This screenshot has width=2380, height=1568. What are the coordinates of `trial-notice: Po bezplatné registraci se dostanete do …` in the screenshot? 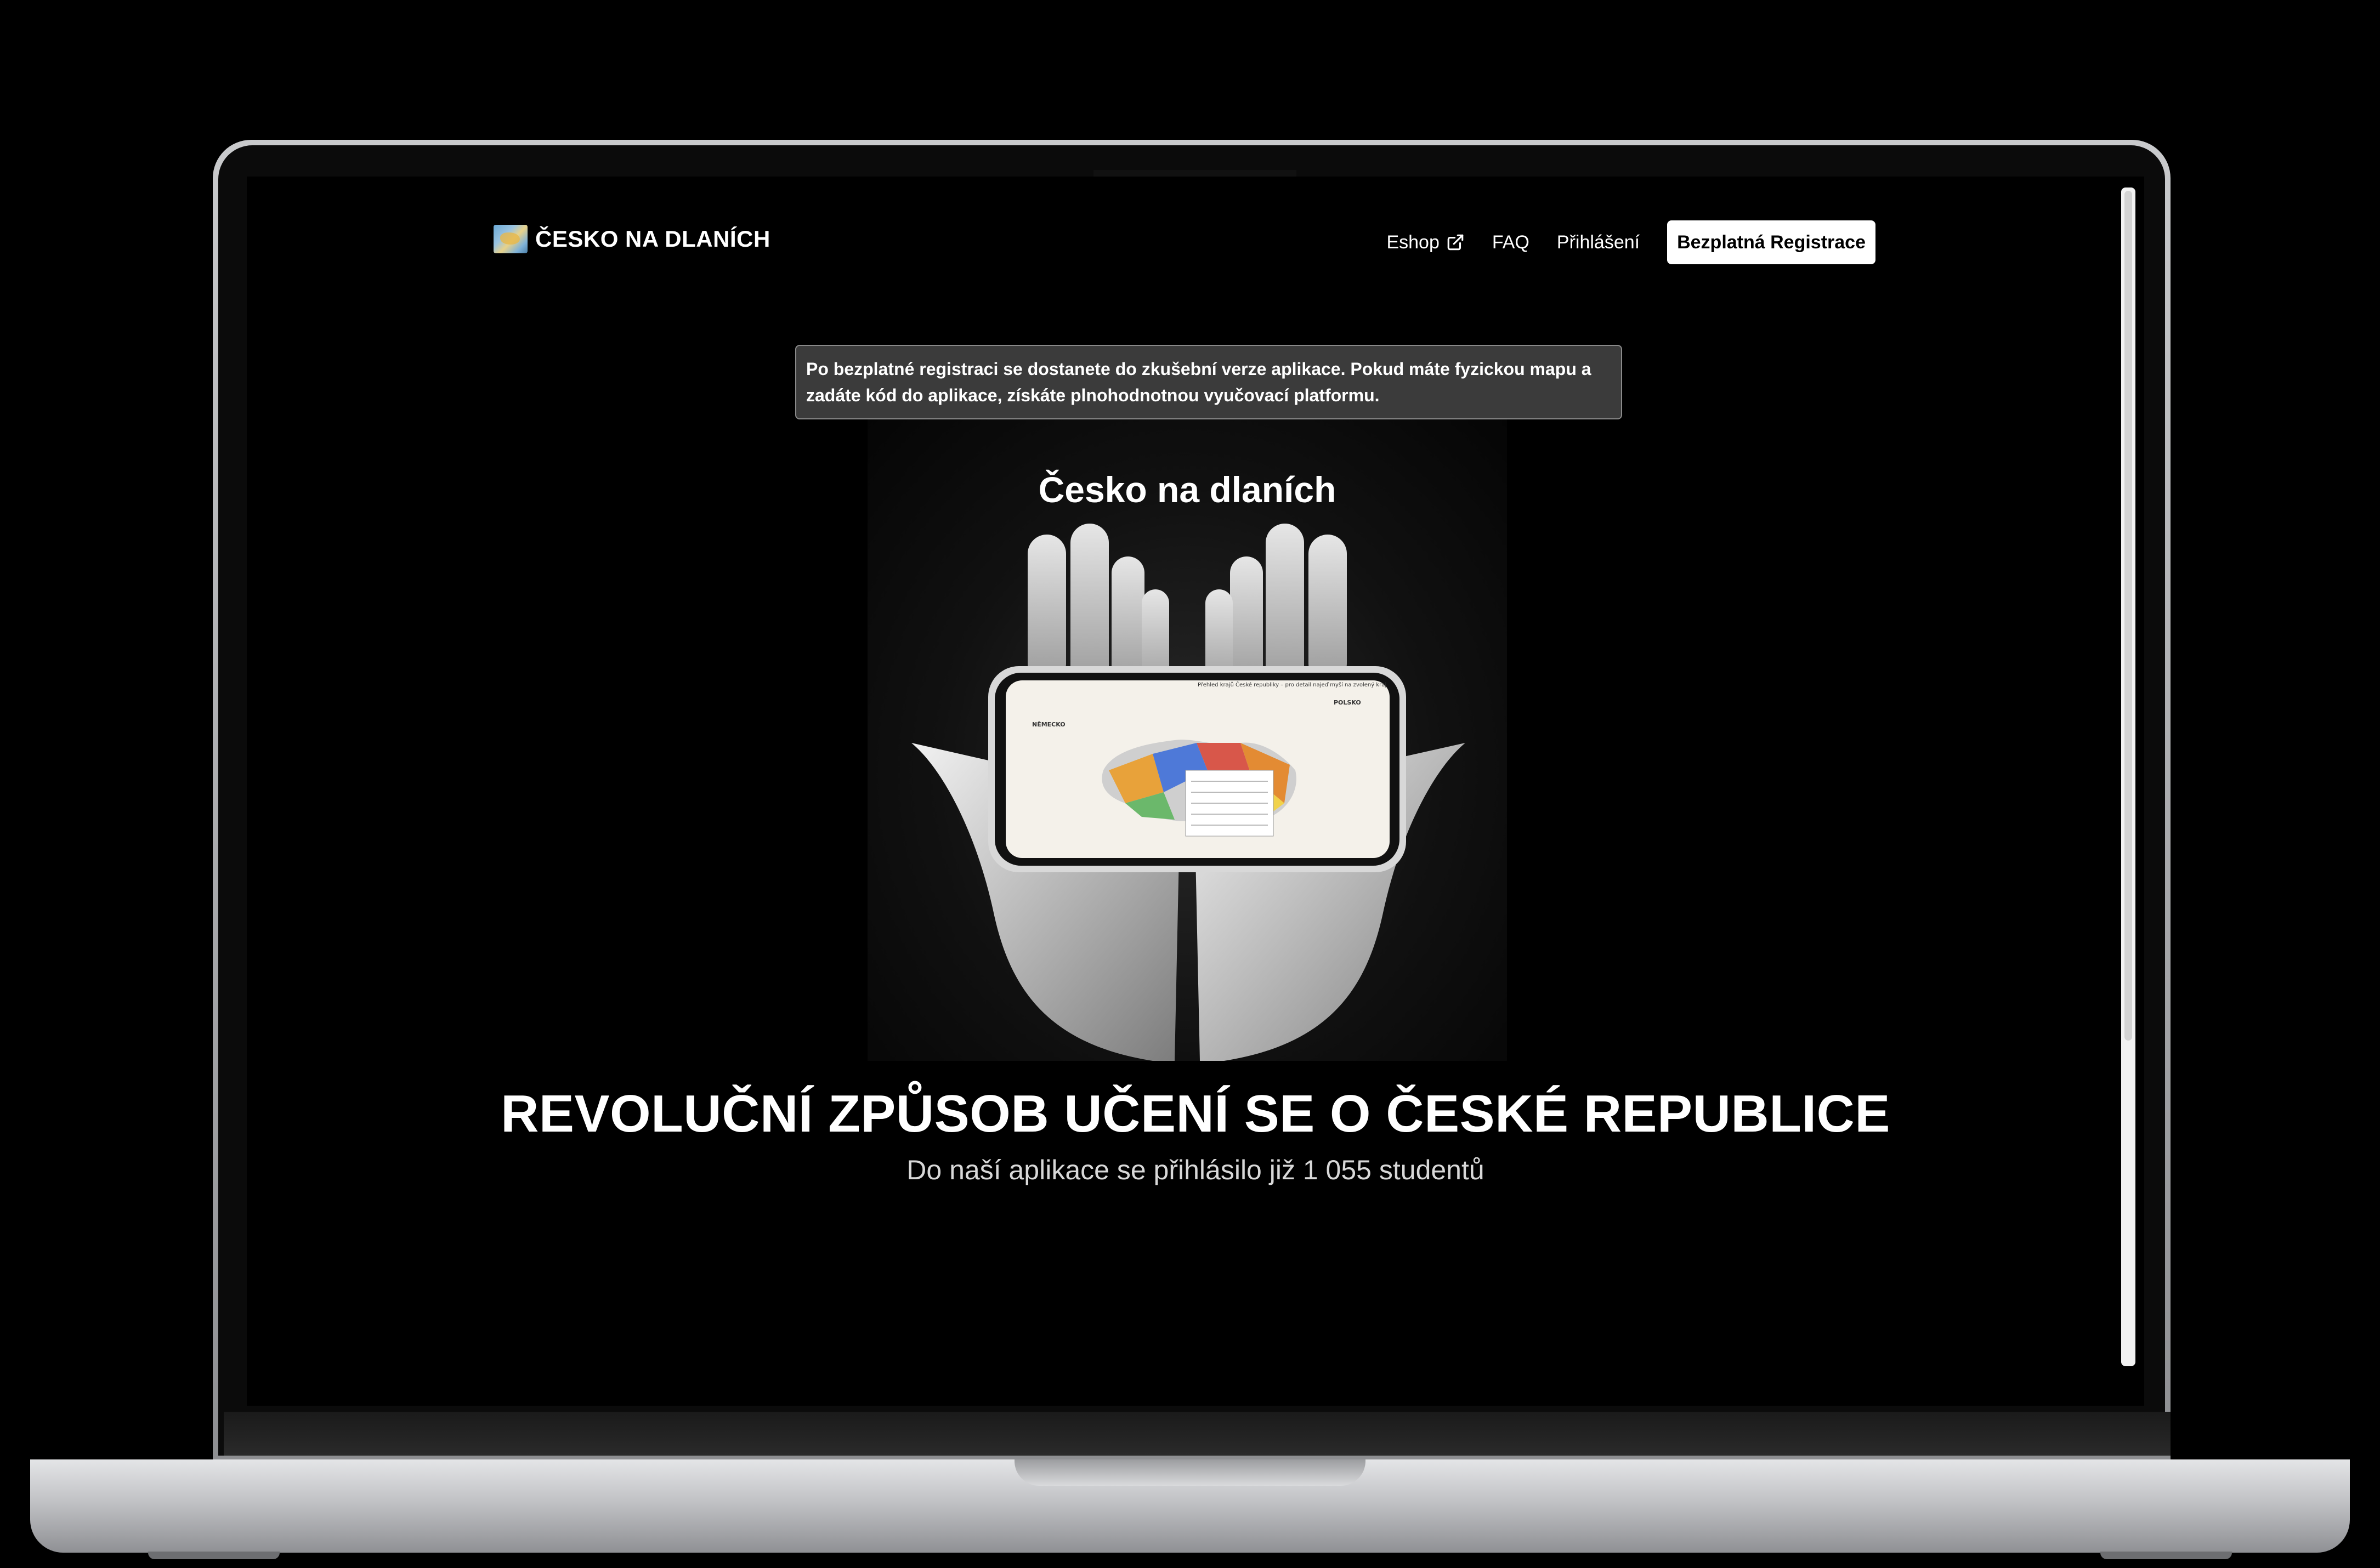 It's located at (1208, 382).